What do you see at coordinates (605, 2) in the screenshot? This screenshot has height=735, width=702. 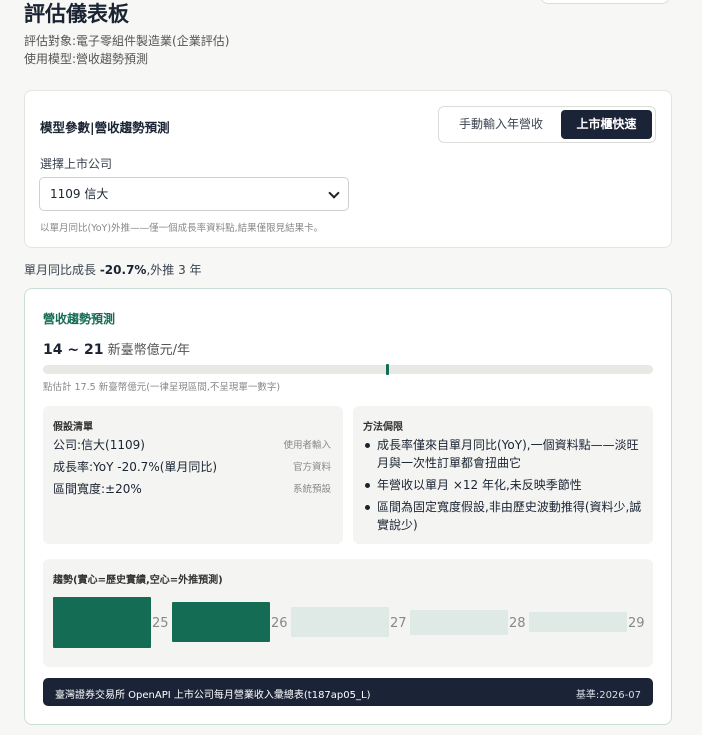 I see `top-pill-button` at bounding box center [605, 2].